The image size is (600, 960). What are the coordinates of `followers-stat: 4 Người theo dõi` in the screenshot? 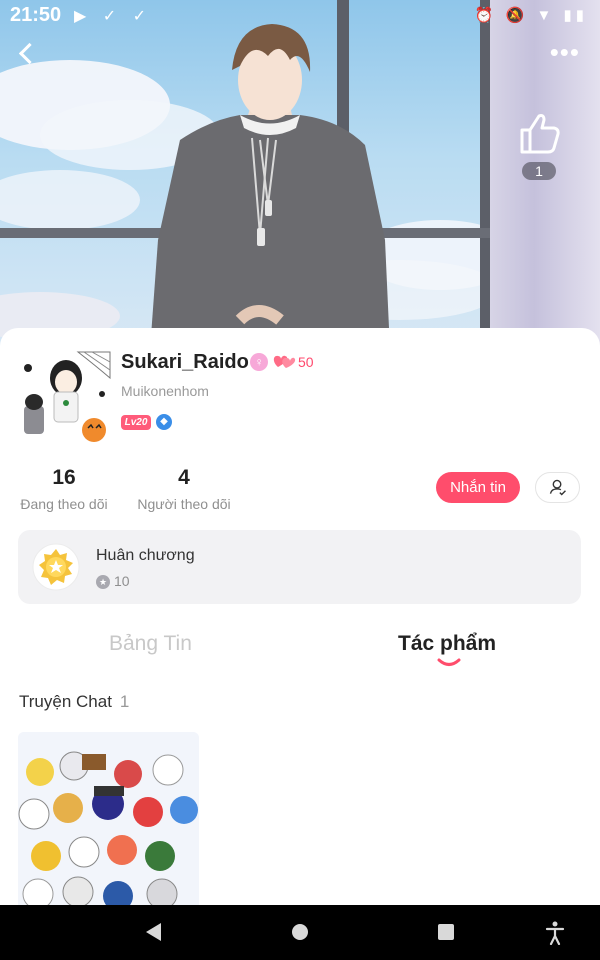 It's located at (184, 489).